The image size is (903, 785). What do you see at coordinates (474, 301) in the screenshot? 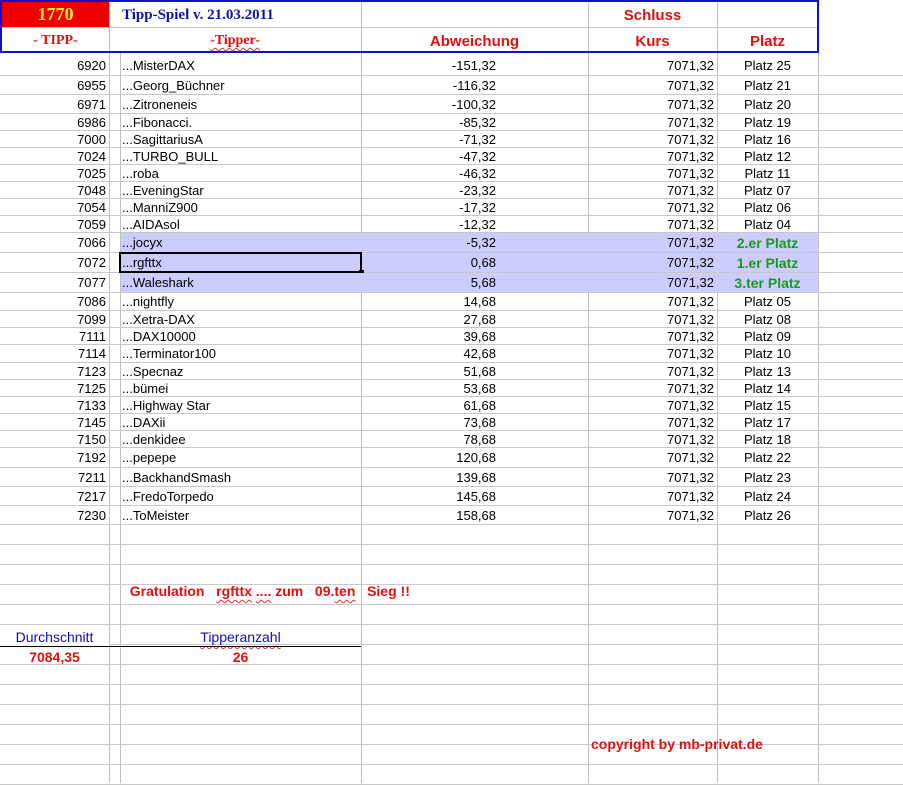
I see `abweichung-cell: 14,68` at bounding box center [474, 301].